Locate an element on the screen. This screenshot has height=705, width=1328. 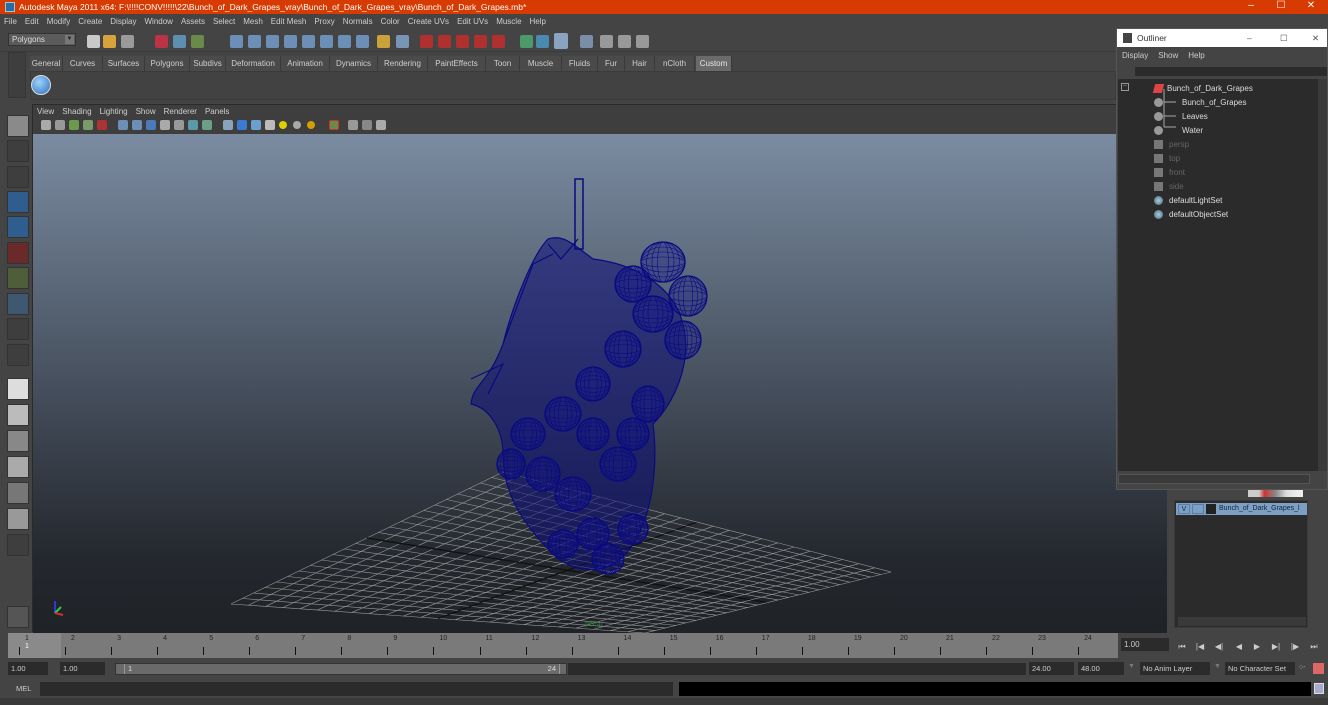
high-quality-icon is located at coordinates (270, 125).